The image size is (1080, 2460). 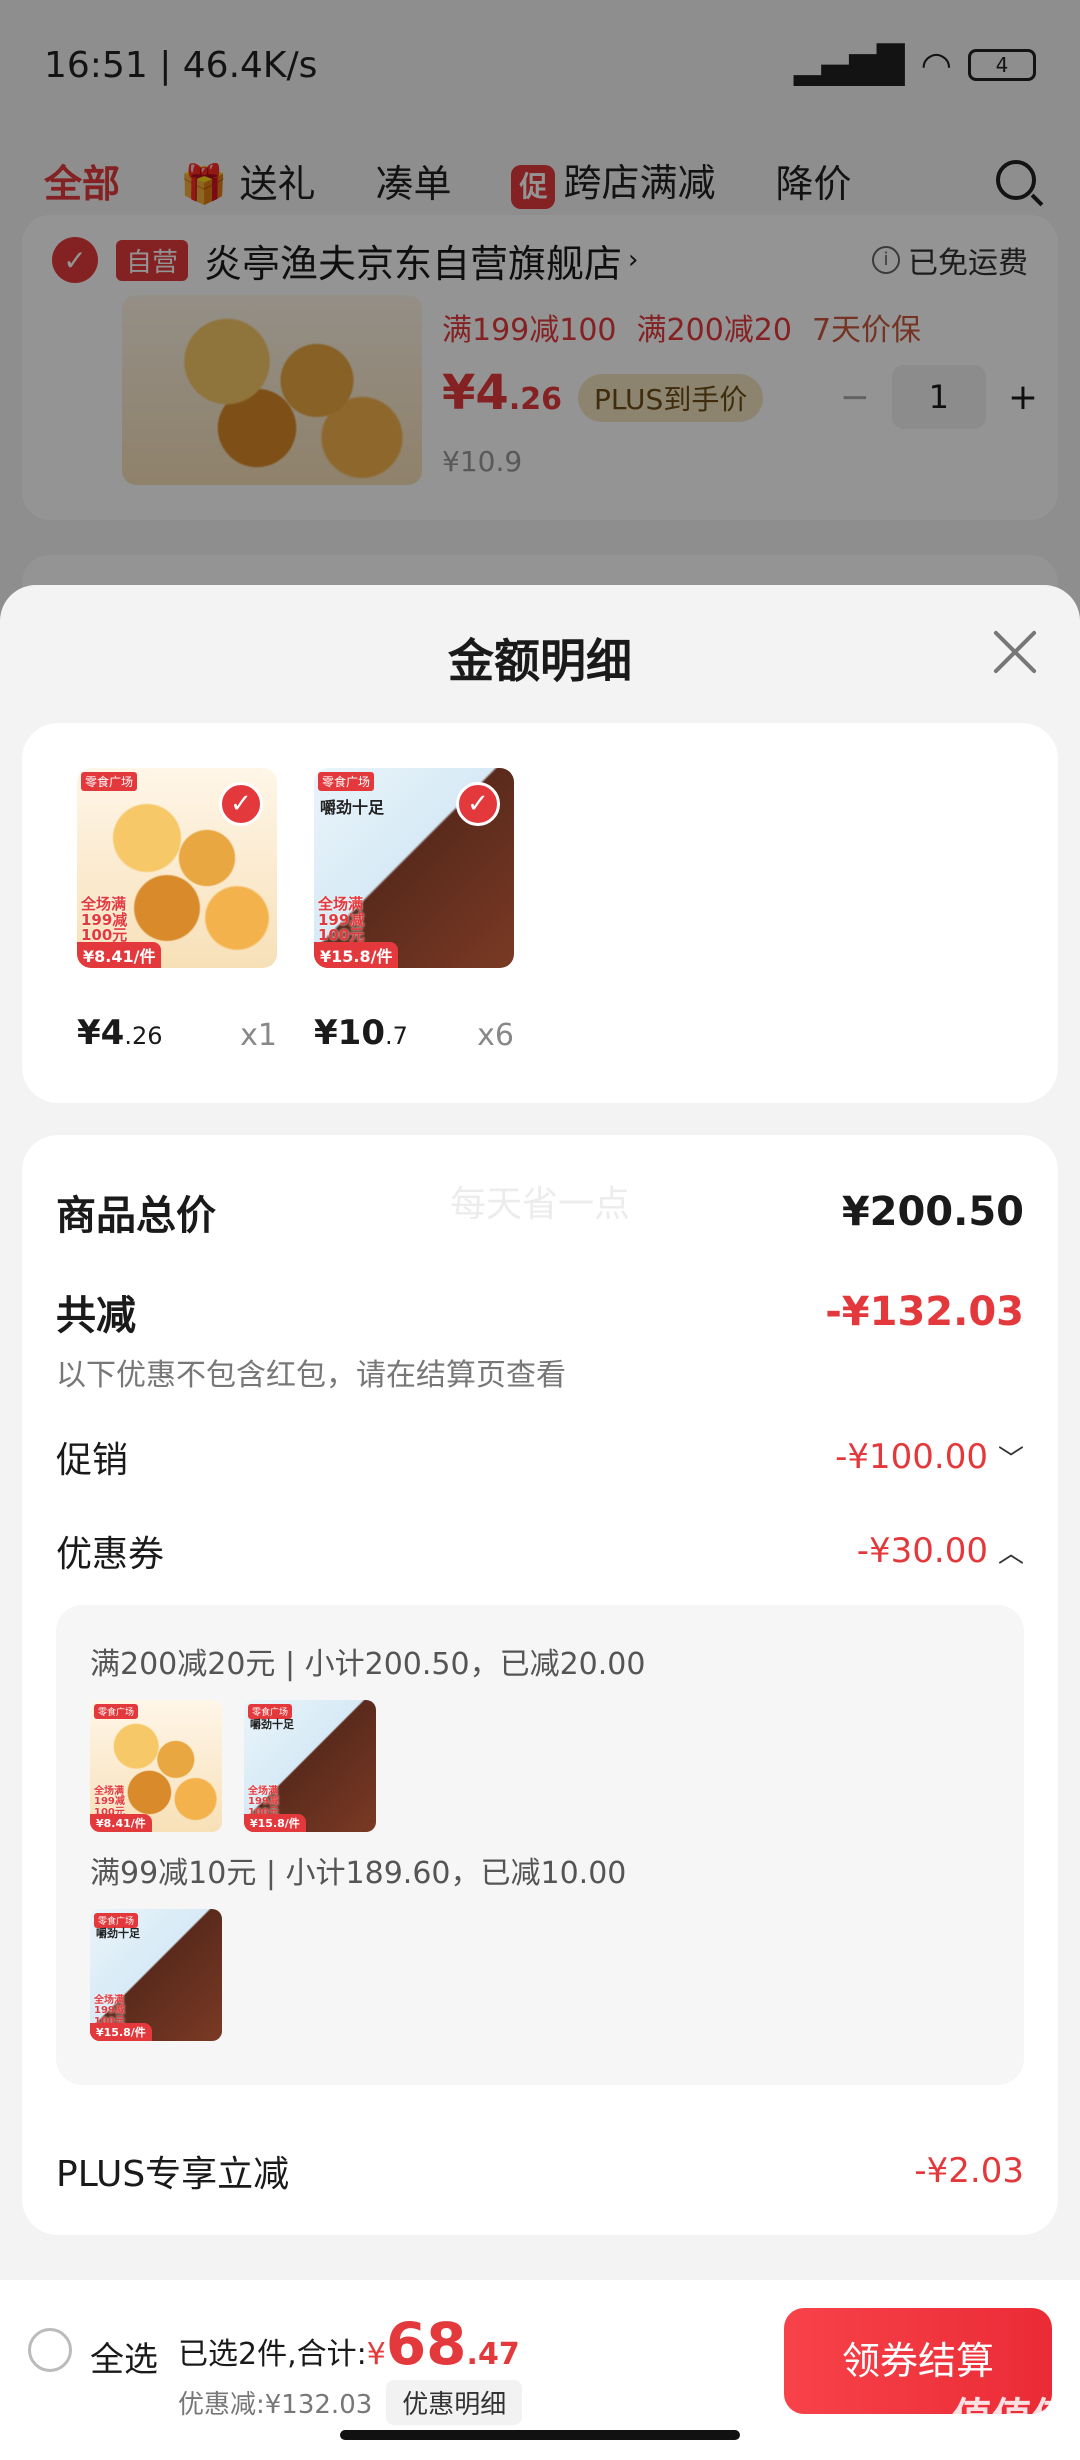 What do you see at coordinates (361, 1033) in the screenshot?
I see `item-price: ¥10.7` at bounding box center [361, 1033].